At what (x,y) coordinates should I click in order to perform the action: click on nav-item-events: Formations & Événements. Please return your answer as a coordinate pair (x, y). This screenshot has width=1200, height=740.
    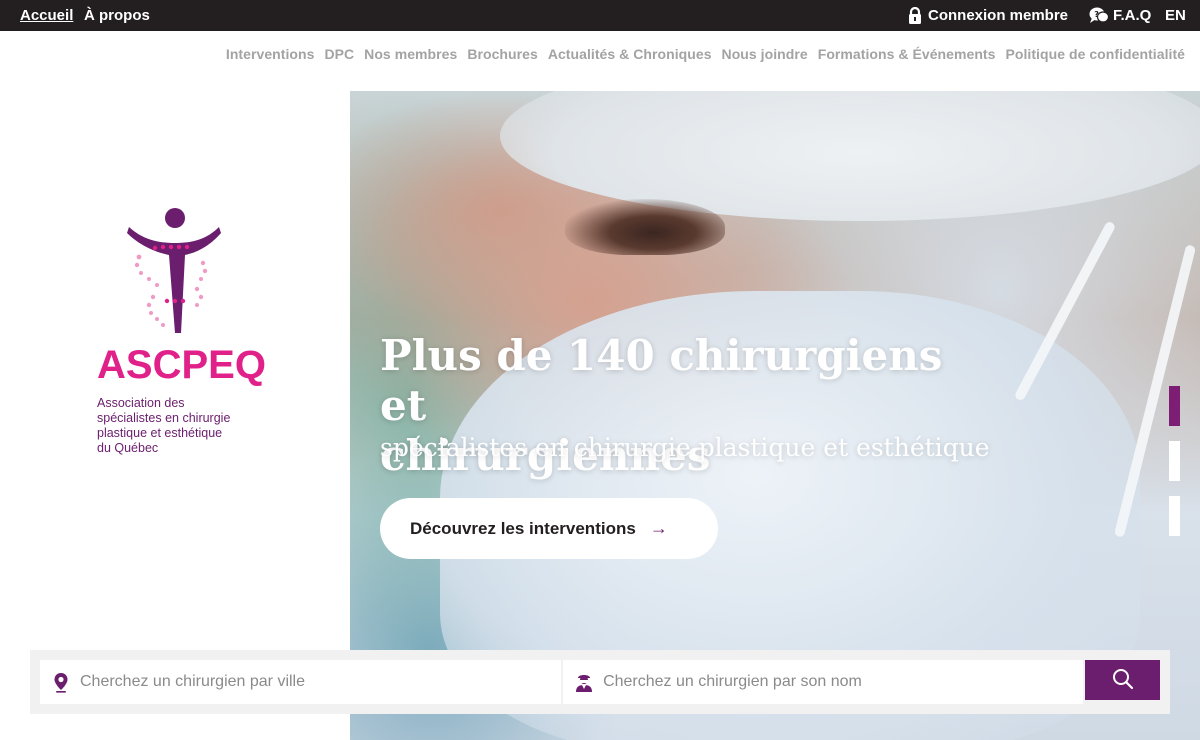
    Looking at the image, I should click on (907, 54).